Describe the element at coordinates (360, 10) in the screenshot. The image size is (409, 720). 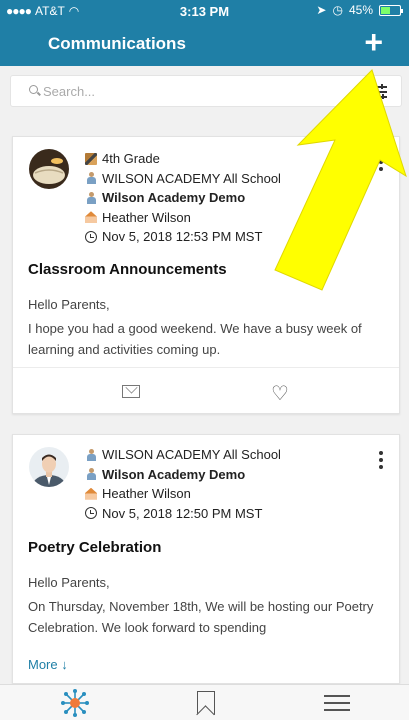
I see `battery-percent: 45%` at that location.